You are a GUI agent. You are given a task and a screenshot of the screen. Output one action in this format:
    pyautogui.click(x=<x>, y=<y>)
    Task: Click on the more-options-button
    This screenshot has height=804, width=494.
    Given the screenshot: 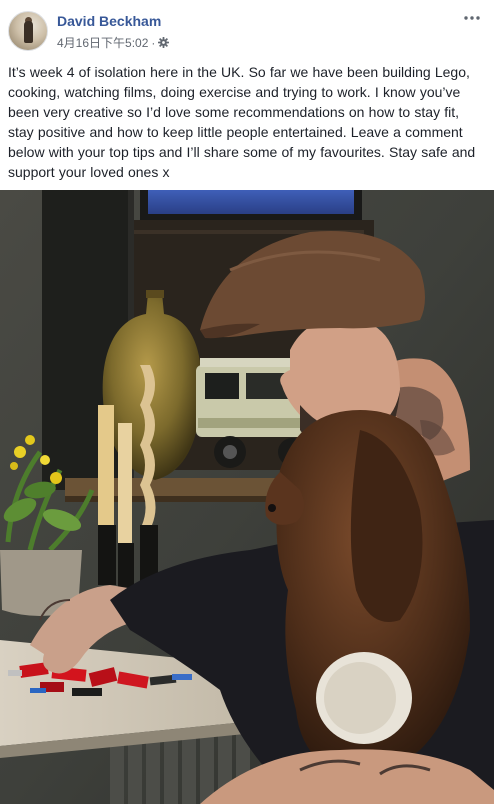 What is the action you would take?
    pyautogui.click(x=472, y=18)
    